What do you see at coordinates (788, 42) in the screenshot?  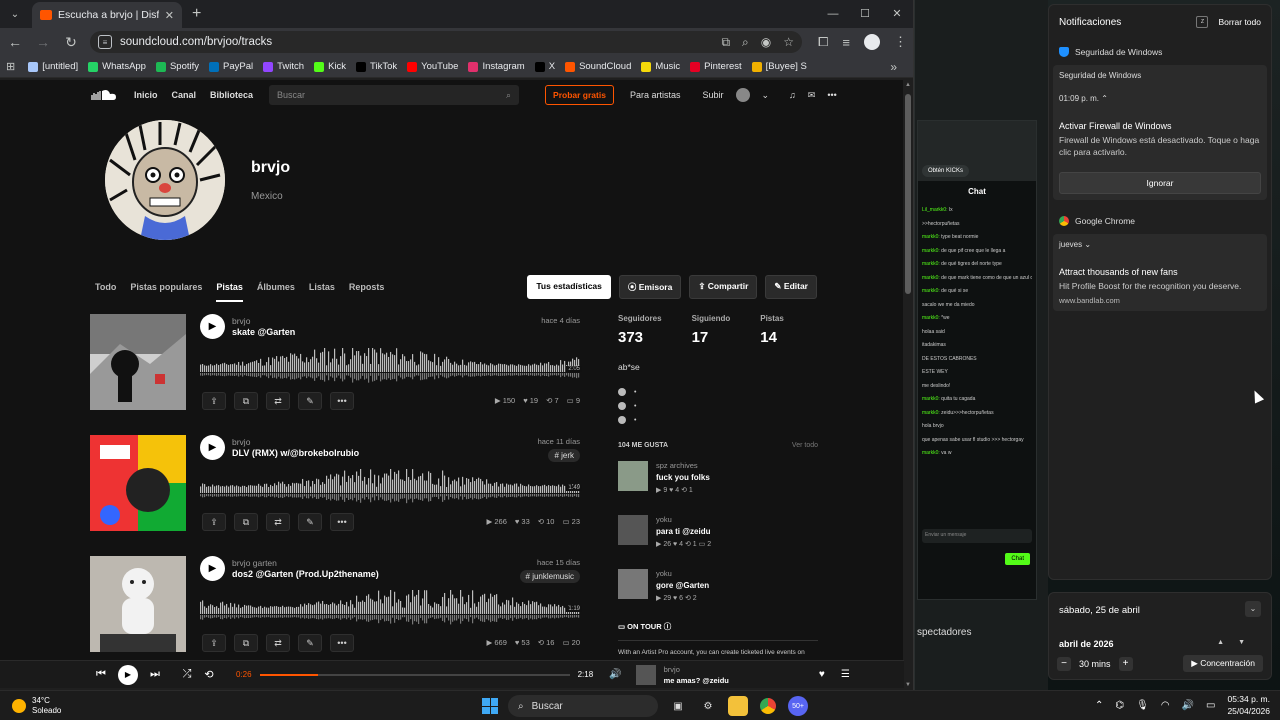 I see `bookmark-star-icon: ☆` at bounding box center [788, 42].